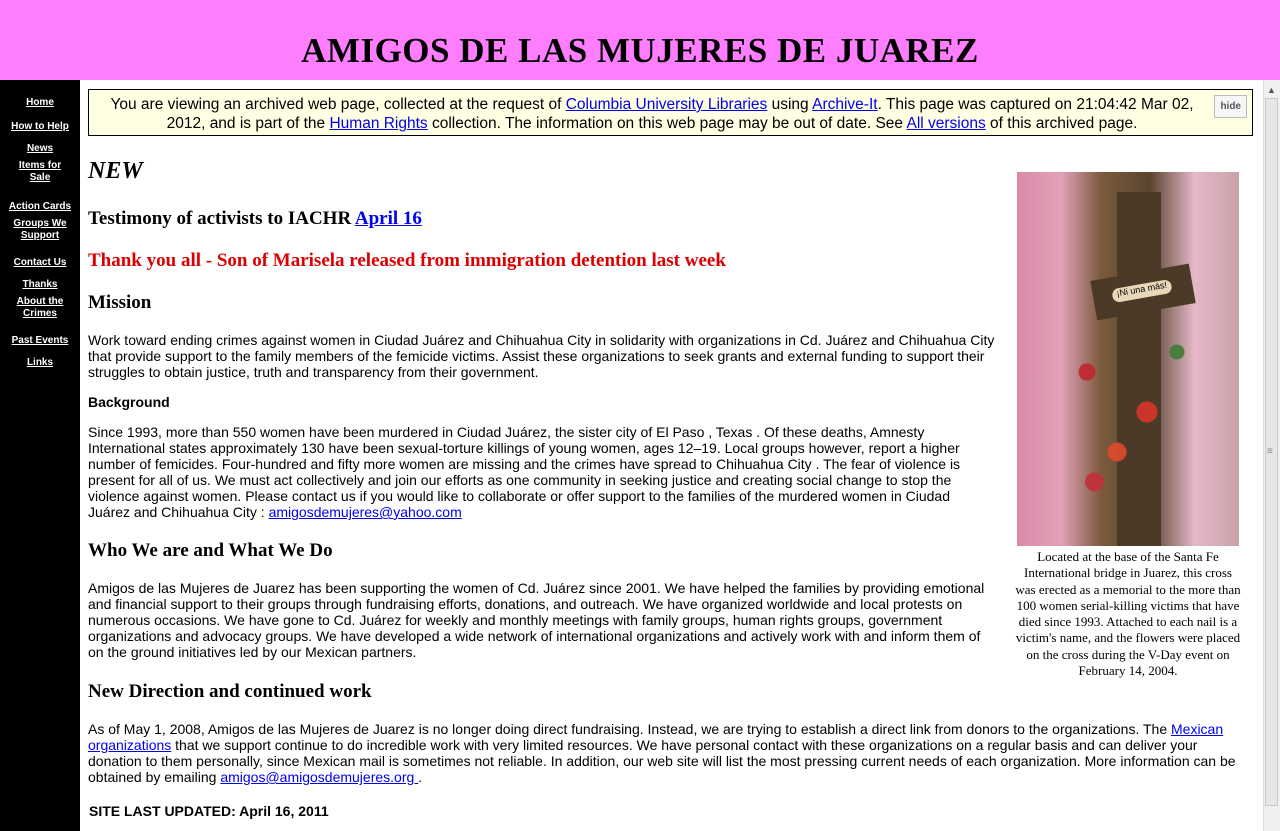  I want to click on all-versions-link: All versions, so click(945, 123).